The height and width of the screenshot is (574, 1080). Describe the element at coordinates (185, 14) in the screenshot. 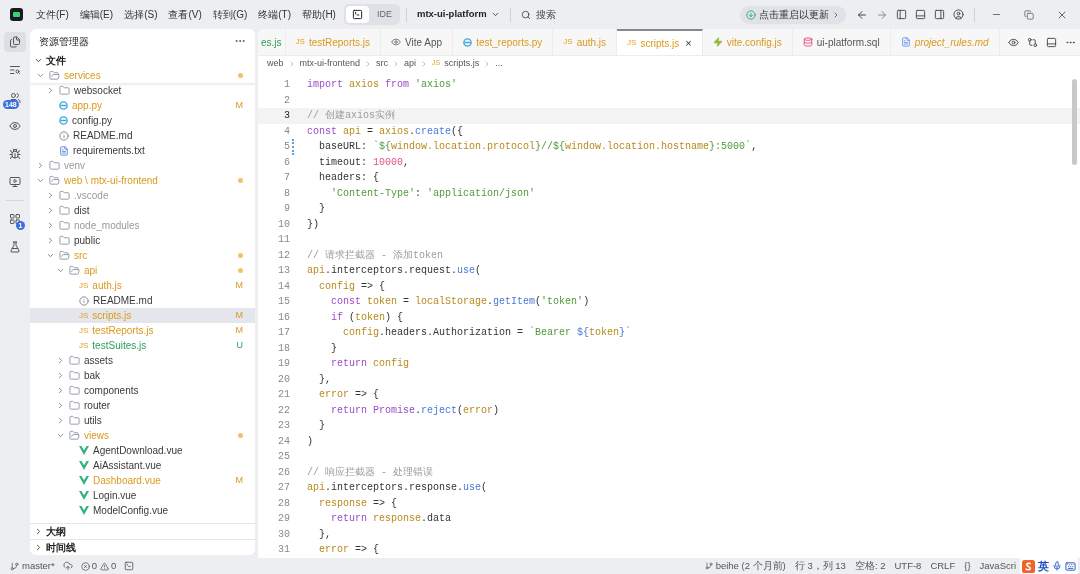

I see `menu-item: 查看(V)` at that location.